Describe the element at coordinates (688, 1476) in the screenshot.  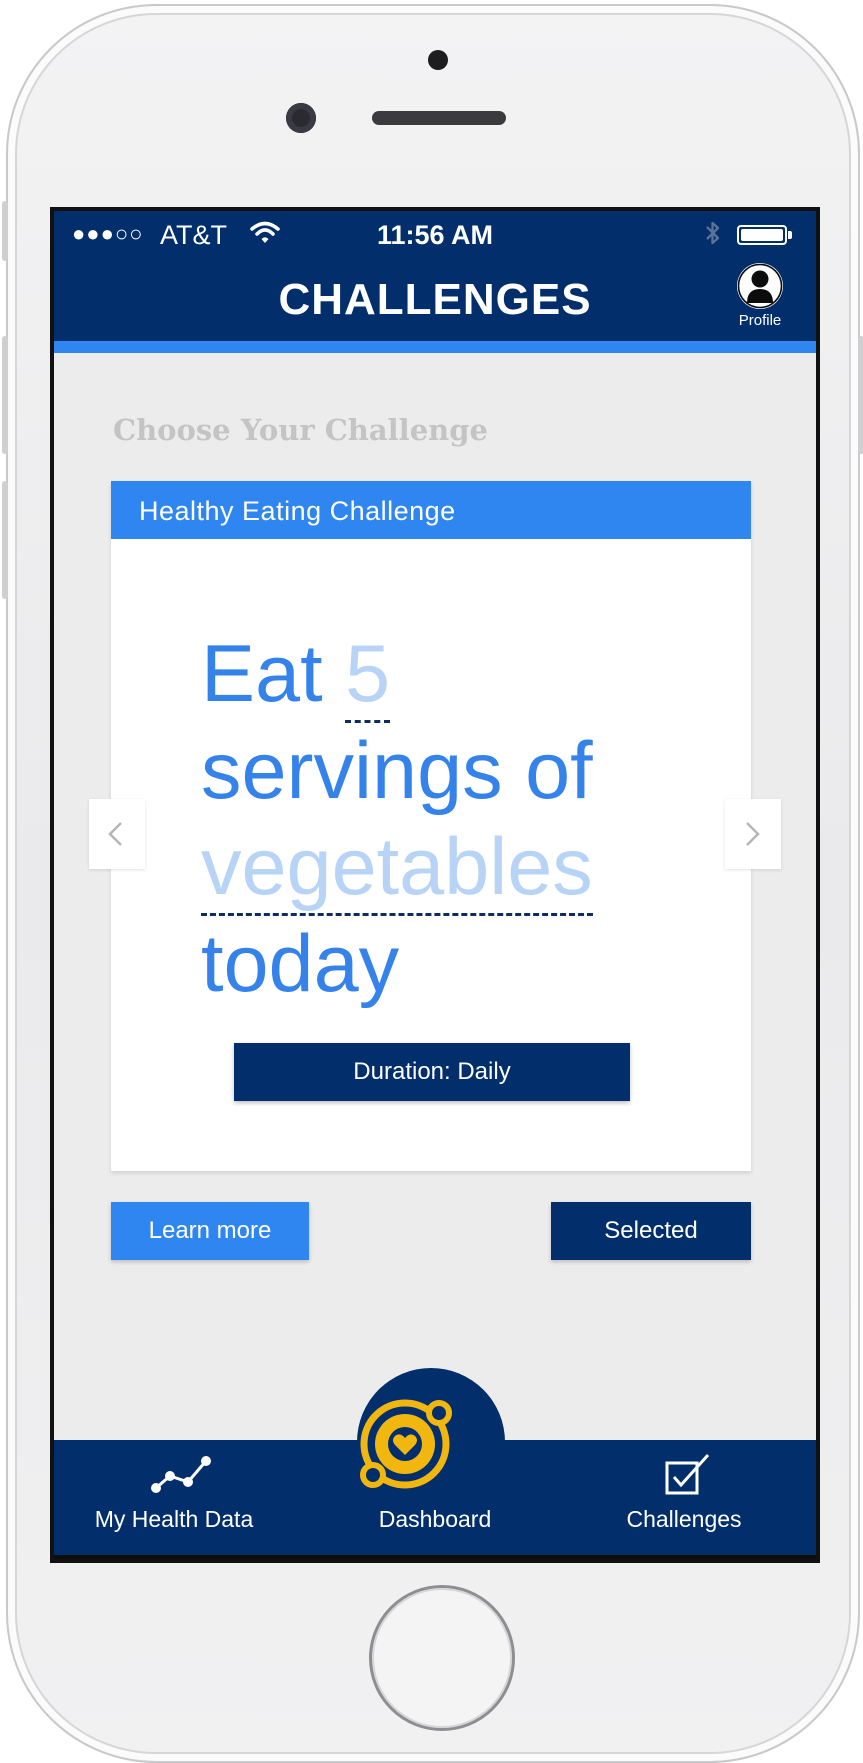
I see `checkbox-icon` at that location.